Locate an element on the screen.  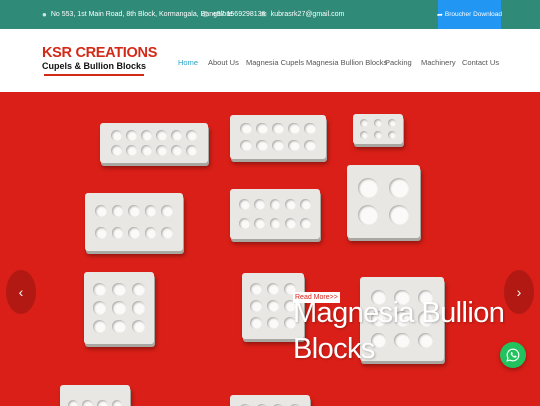
logo-subtitle: Cupels & Bullion Blocks is located at coordinates (94, 66).